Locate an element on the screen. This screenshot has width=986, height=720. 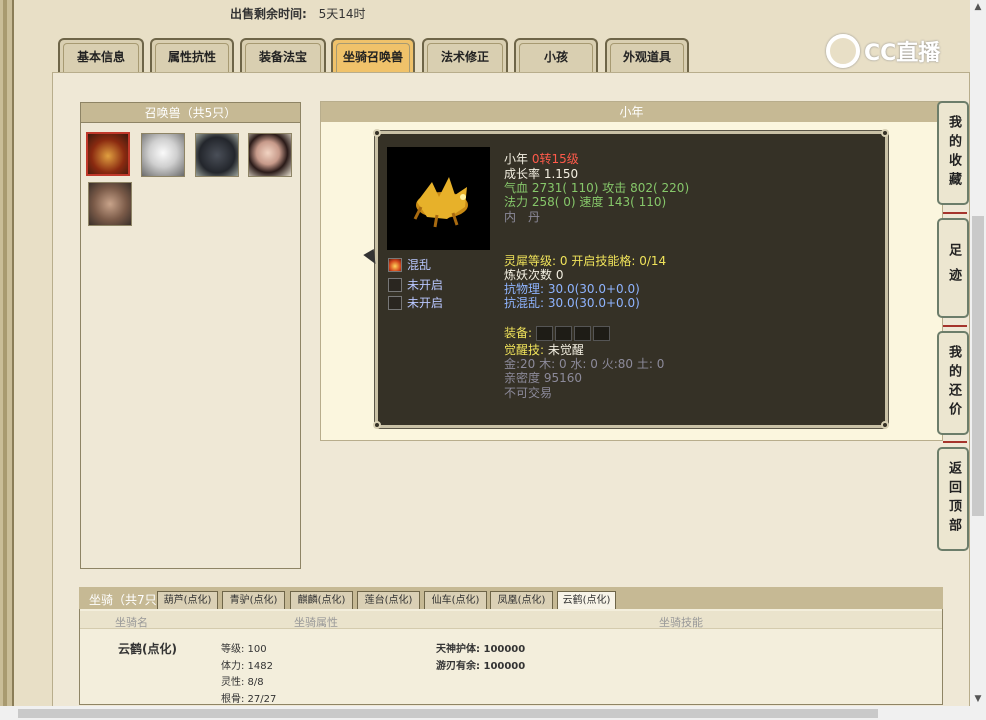
mp-value: 258( 0) is located at coordinates (553, 202).